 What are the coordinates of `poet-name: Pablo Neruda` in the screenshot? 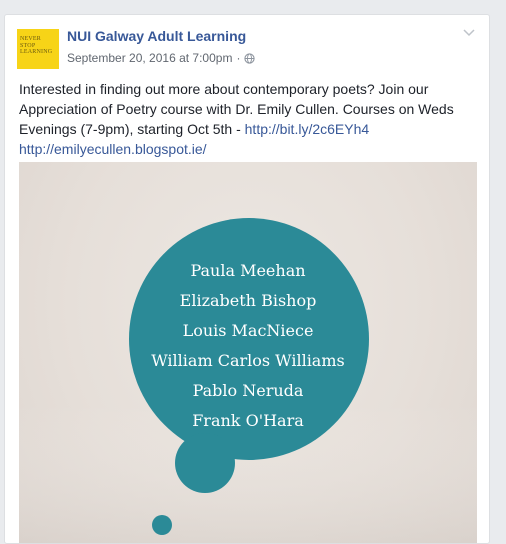 It's located at (248, 390).